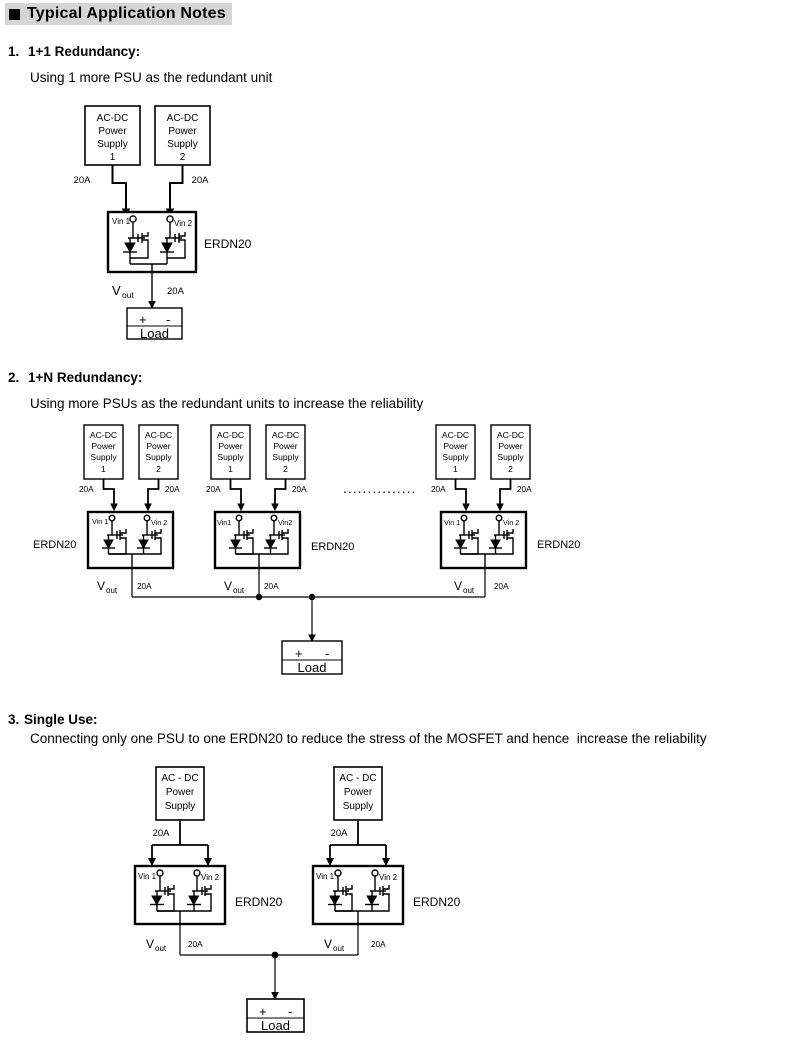 This screenshot has height=1064, width=800. I want to click on s2-vout-label: V, so click(328, 944).